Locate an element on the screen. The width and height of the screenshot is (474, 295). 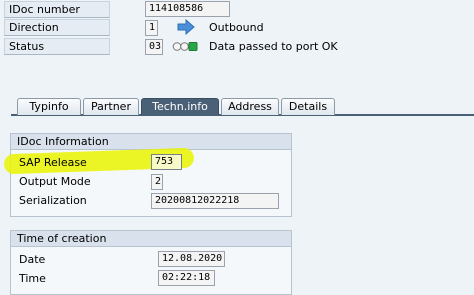
tab-typinfo: Typinfo is located at coordinates (49, 106).